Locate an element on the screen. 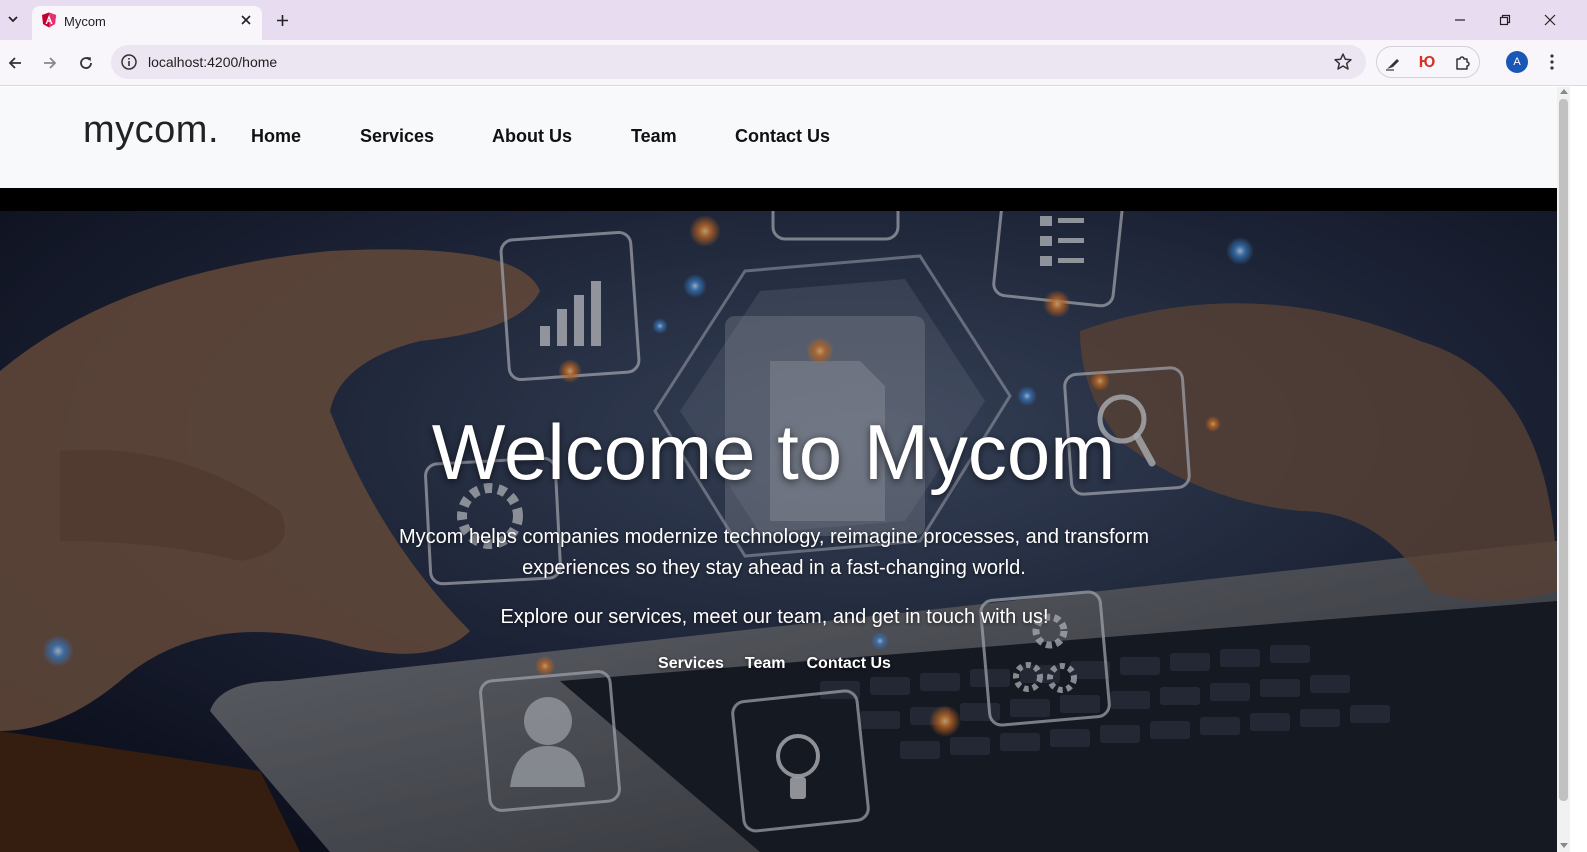 The height and width of the screenshot is (852, 1587). extension-tool-button is located at coordinates (1393, 63).